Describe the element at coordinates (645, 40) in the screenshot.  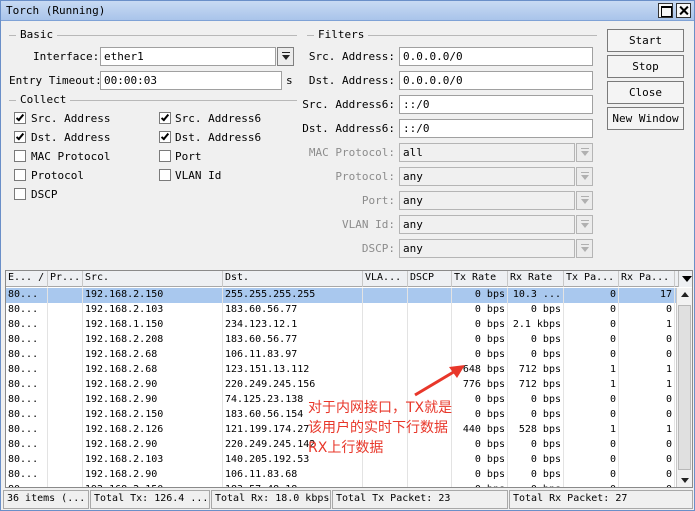
I see `start-button: Start` at that location.